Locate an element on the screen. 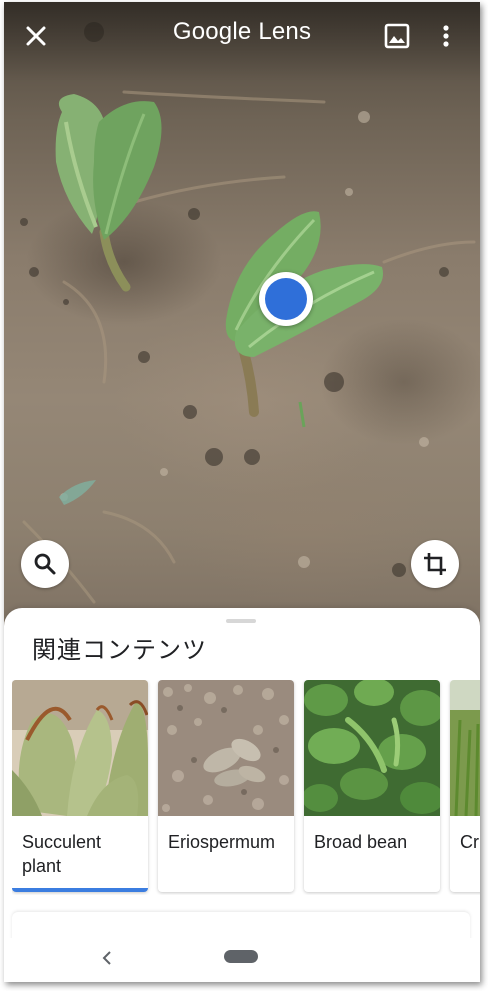 The height and width of the screenshot is (991, 488). nav-back-button is located at coordinates (108, 958).